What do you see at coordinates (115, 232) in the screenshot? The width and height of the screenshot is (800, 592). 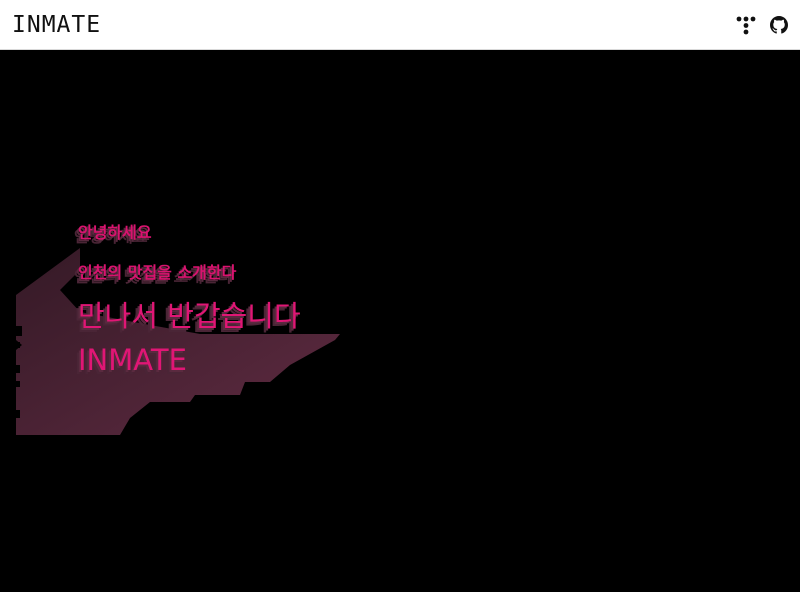 I see `greeting-text: 안녕하세요` at bounding box center [115, 232].